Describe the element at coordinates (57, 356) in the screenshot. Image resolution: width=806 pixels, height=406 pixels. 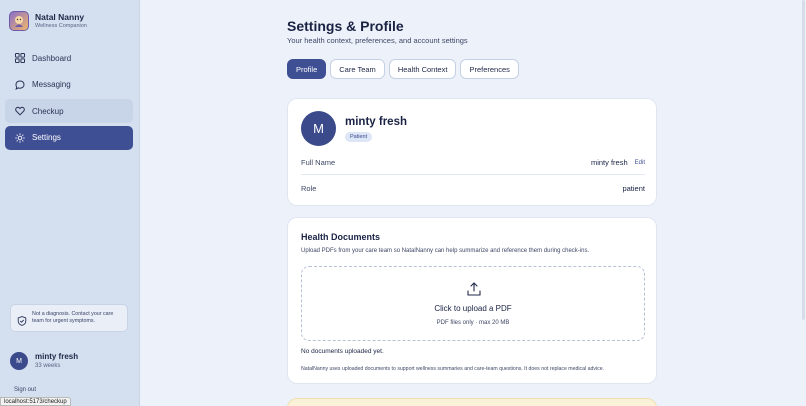
I see `user-name: minty fresh` at that location.